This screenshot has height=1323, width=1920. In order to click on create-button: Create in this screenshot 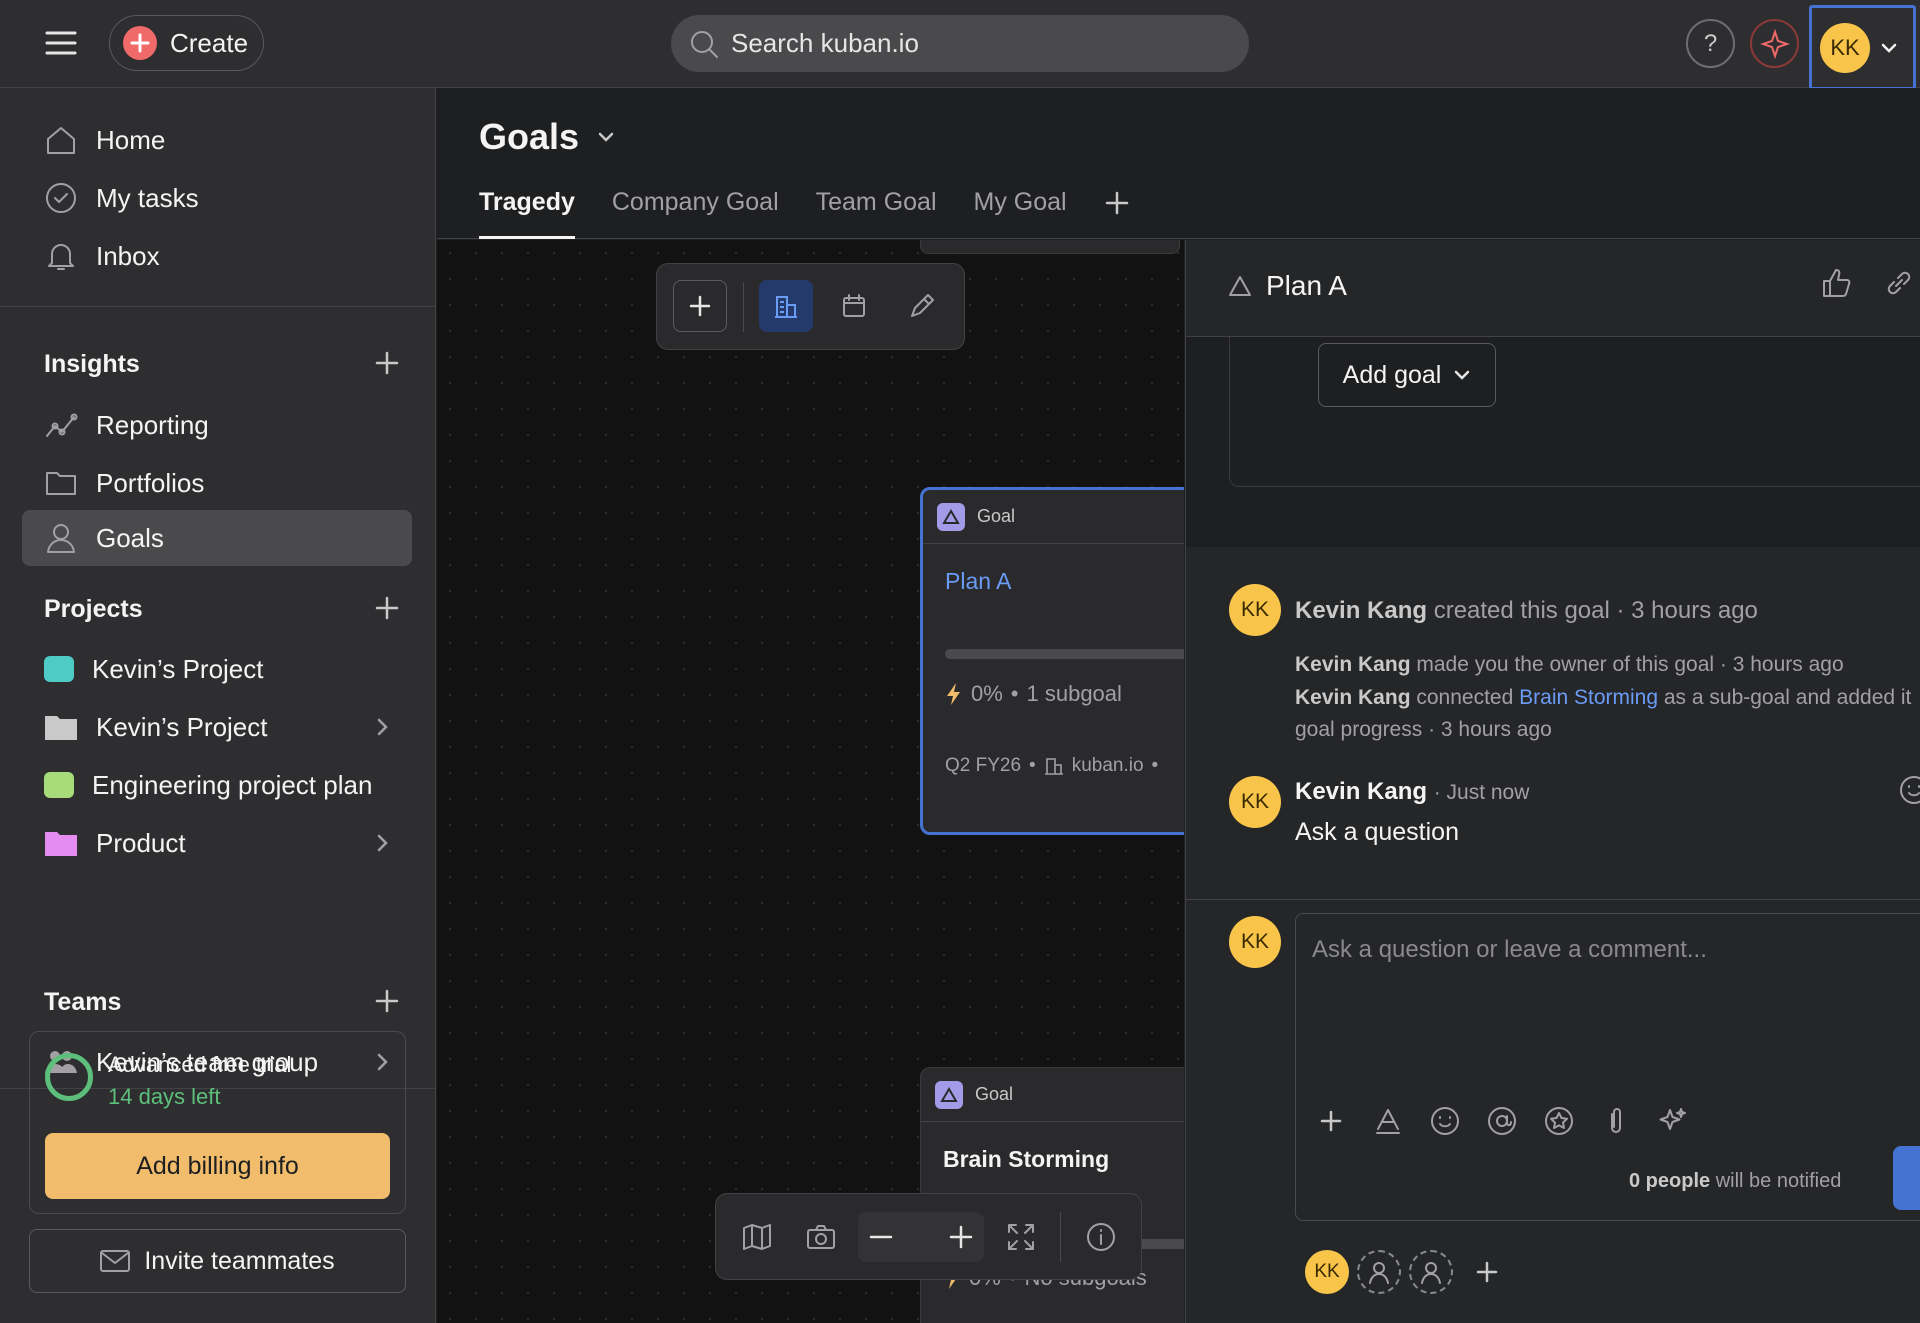, I will do `click(186, 43)`.